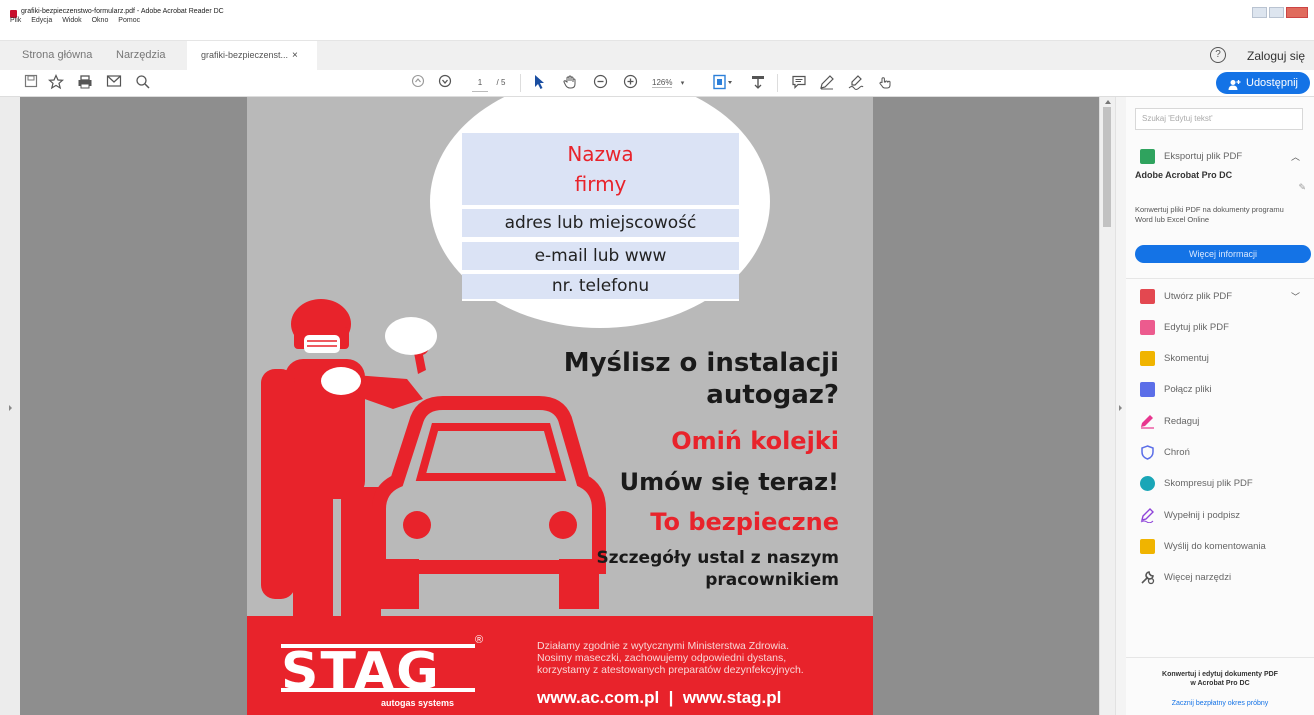  Describe the element at coordinates (10, 406) in the screenshot. I see `left-panel-toggle` at that location.